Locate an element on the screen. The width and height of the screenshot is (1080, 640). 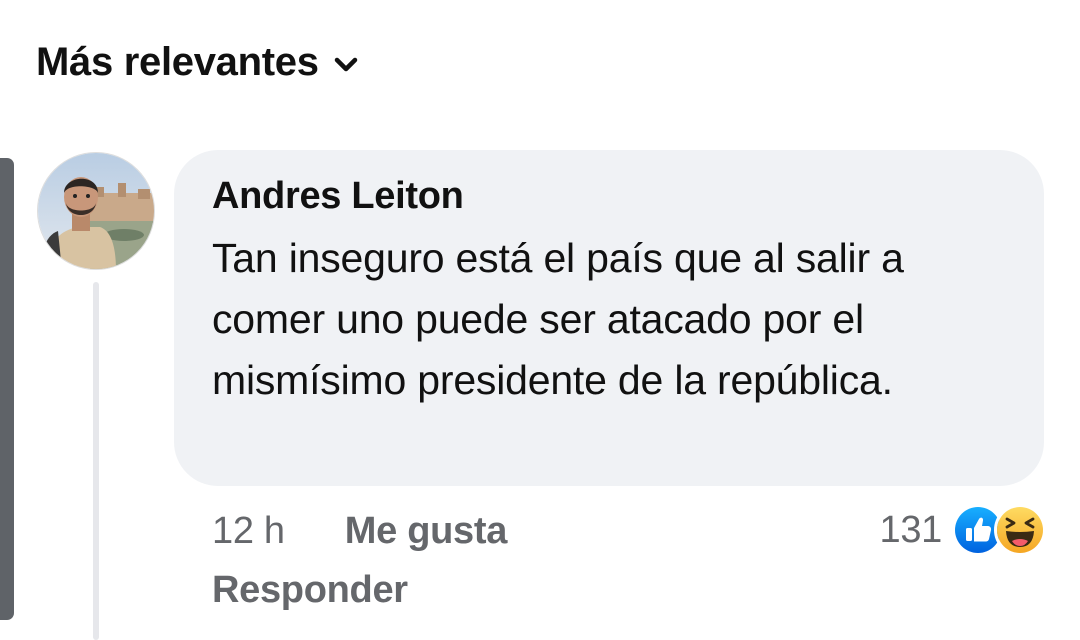
comment-actions: 12 h Me gusta is located at coordinates (359, 531).